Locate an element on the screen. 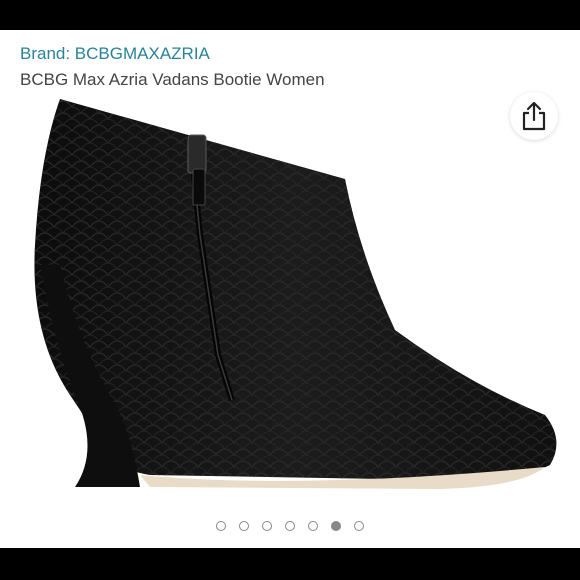 This screenshot has height=580, width=580. share-button is located at coordinates (534, 116).